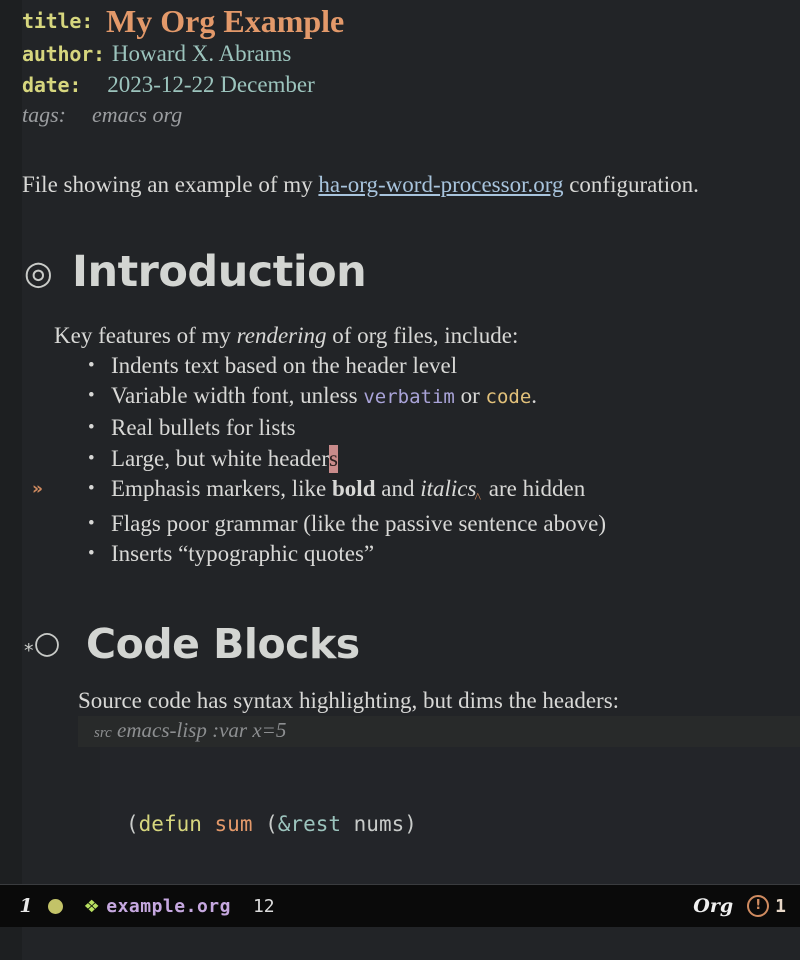  Describe the element at coordinates (448, 489) in the screenshot. I see `italic-text: italics` at that location.